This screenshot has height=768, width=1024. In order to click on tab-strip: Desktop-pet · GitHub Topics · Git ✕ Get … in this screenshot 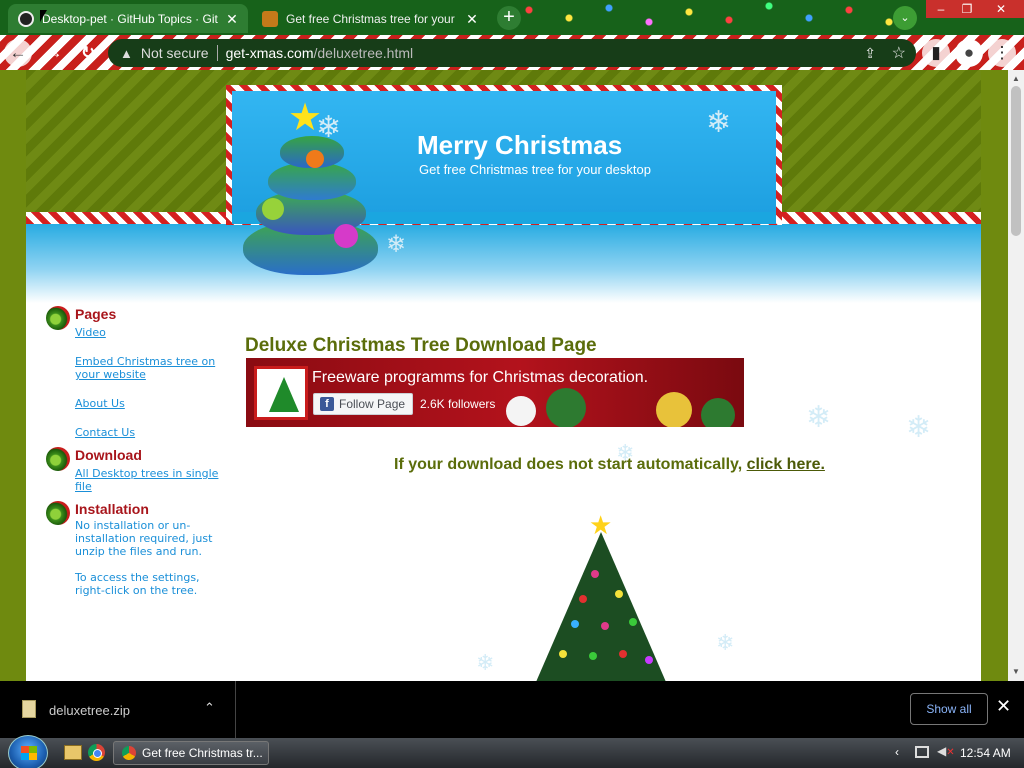, I will do `click(512, 17)`.